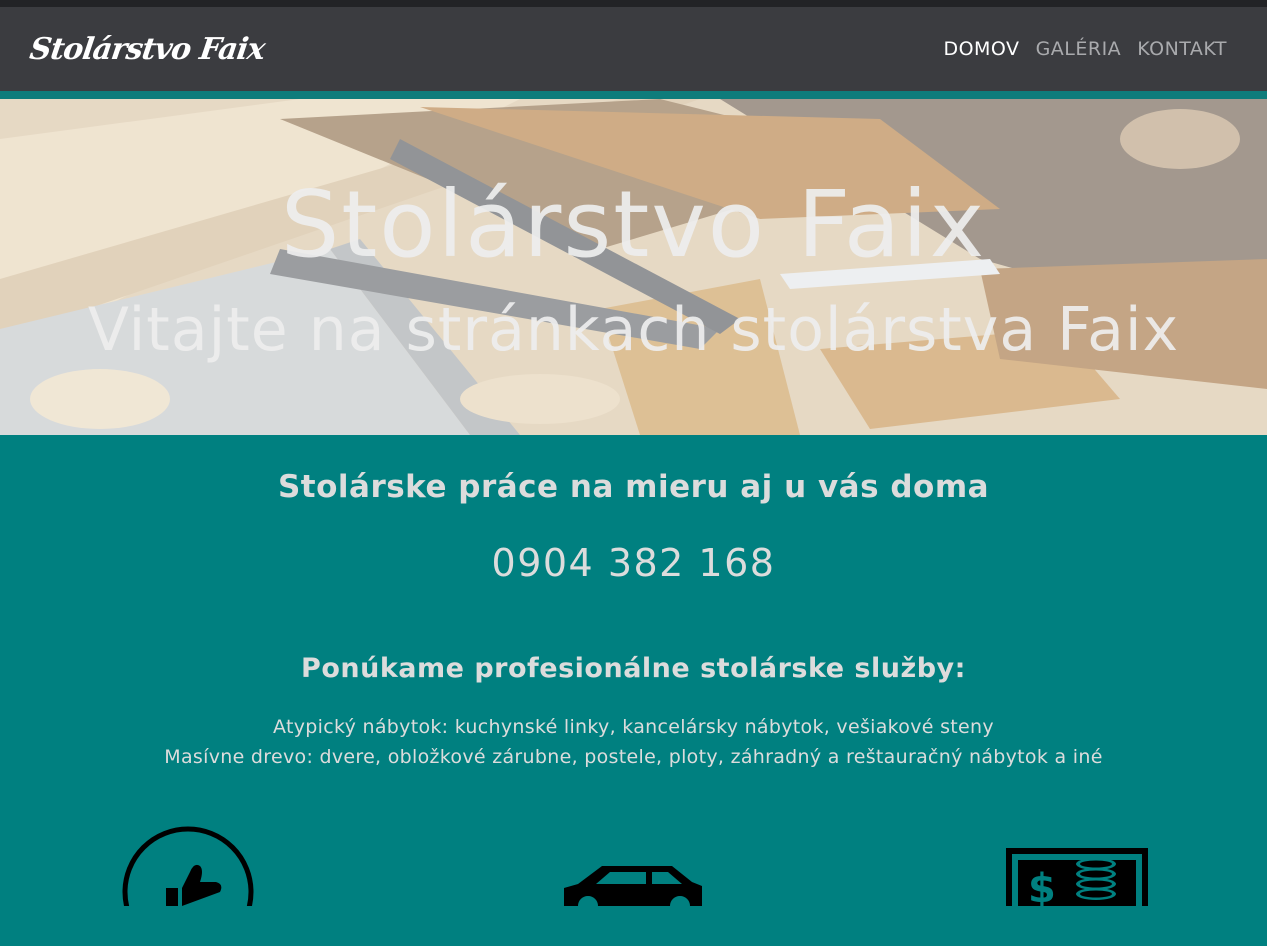 Image resolution: width=1267 pixels, height=946 pixels. What do you see at coordinates (633, 545) in the screenshot?
I see `phone-number: 0904 382 168` at bounding box center [633, 545].